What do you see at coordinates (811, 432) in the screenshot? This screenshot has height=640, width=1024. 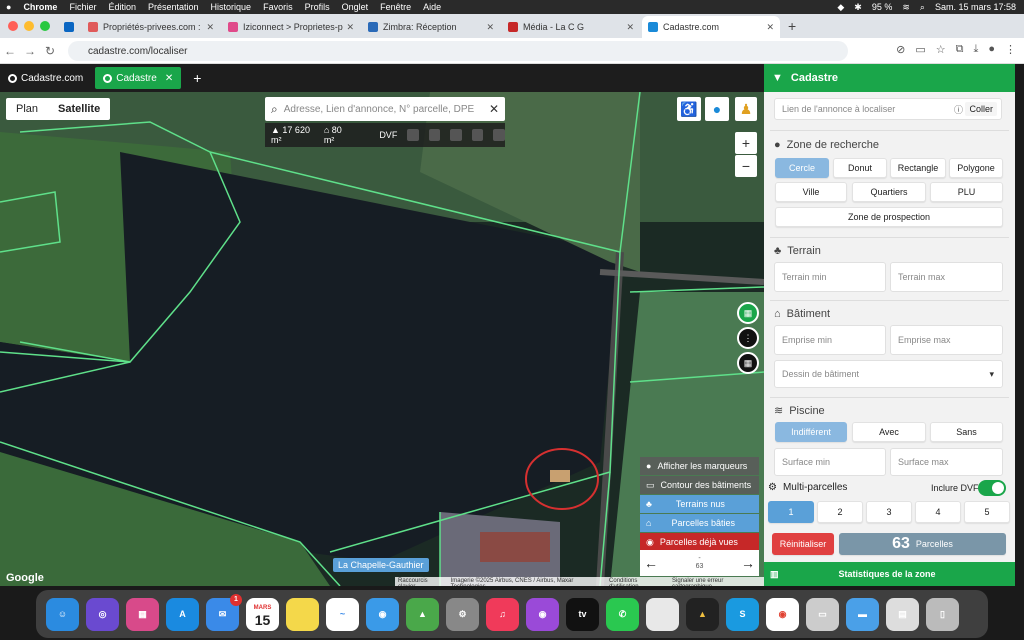 I see `pool-any-chip: Indifférent` at bounding box center [811, 432].